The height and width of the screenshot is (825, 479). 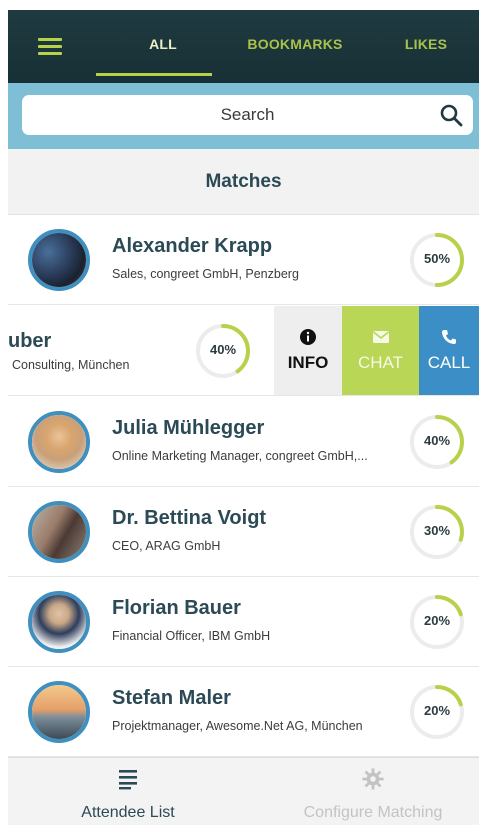 What do you see at coordinates (373, 791) in the screenshot?
I see `nav-configure-matching: Configure Matching` at bounding box center [373, 791].